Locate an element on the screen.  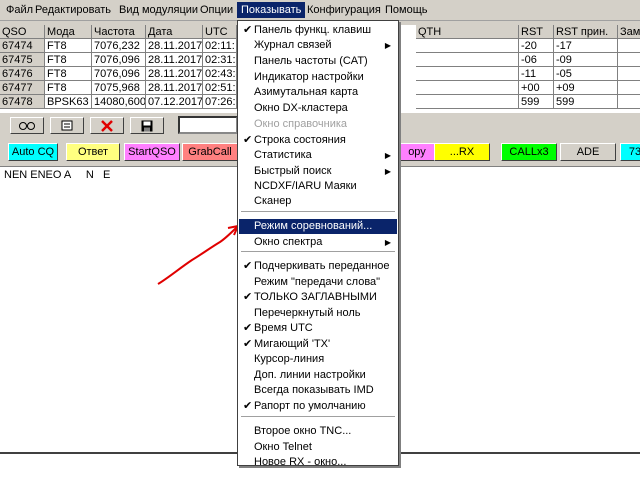
menu-config: Конфигурация is located at coordinates (344, 10).